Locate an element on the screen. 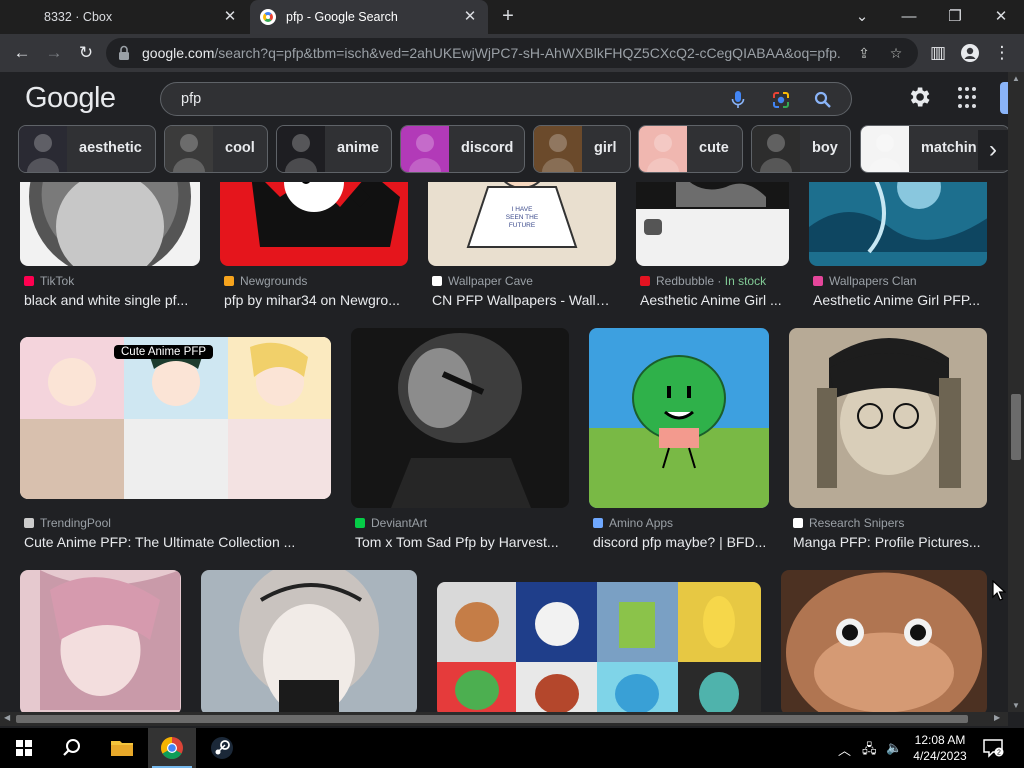 The image size is (1024, 768). back-icon: ← is located at coordinates (22, 53).